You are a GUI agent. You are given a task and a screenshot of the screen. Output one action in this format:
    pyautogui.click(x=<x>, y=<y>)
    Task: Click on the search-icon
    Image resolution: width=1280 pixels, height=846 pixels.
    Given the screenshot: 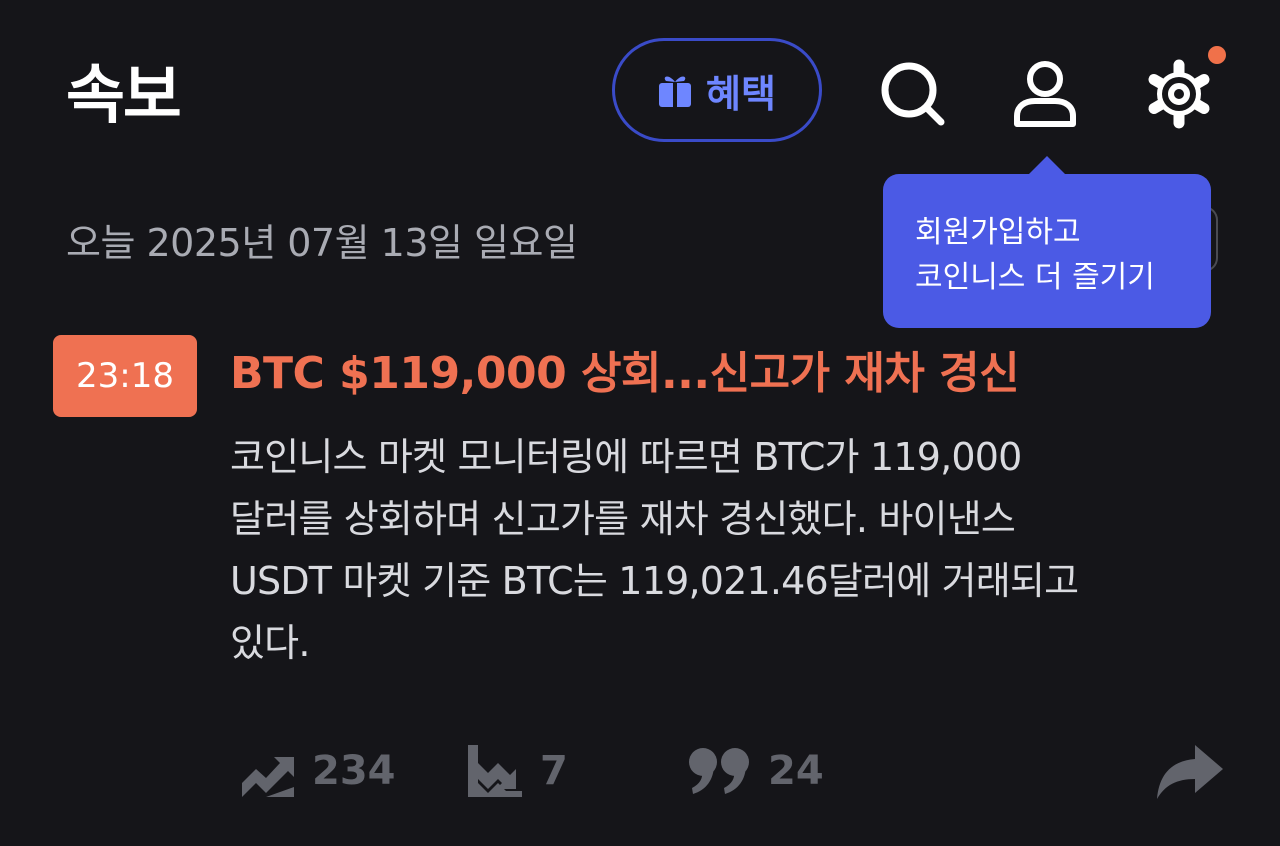 What is the action you would take?
    pyautogui.click(x=913, y=94)
    